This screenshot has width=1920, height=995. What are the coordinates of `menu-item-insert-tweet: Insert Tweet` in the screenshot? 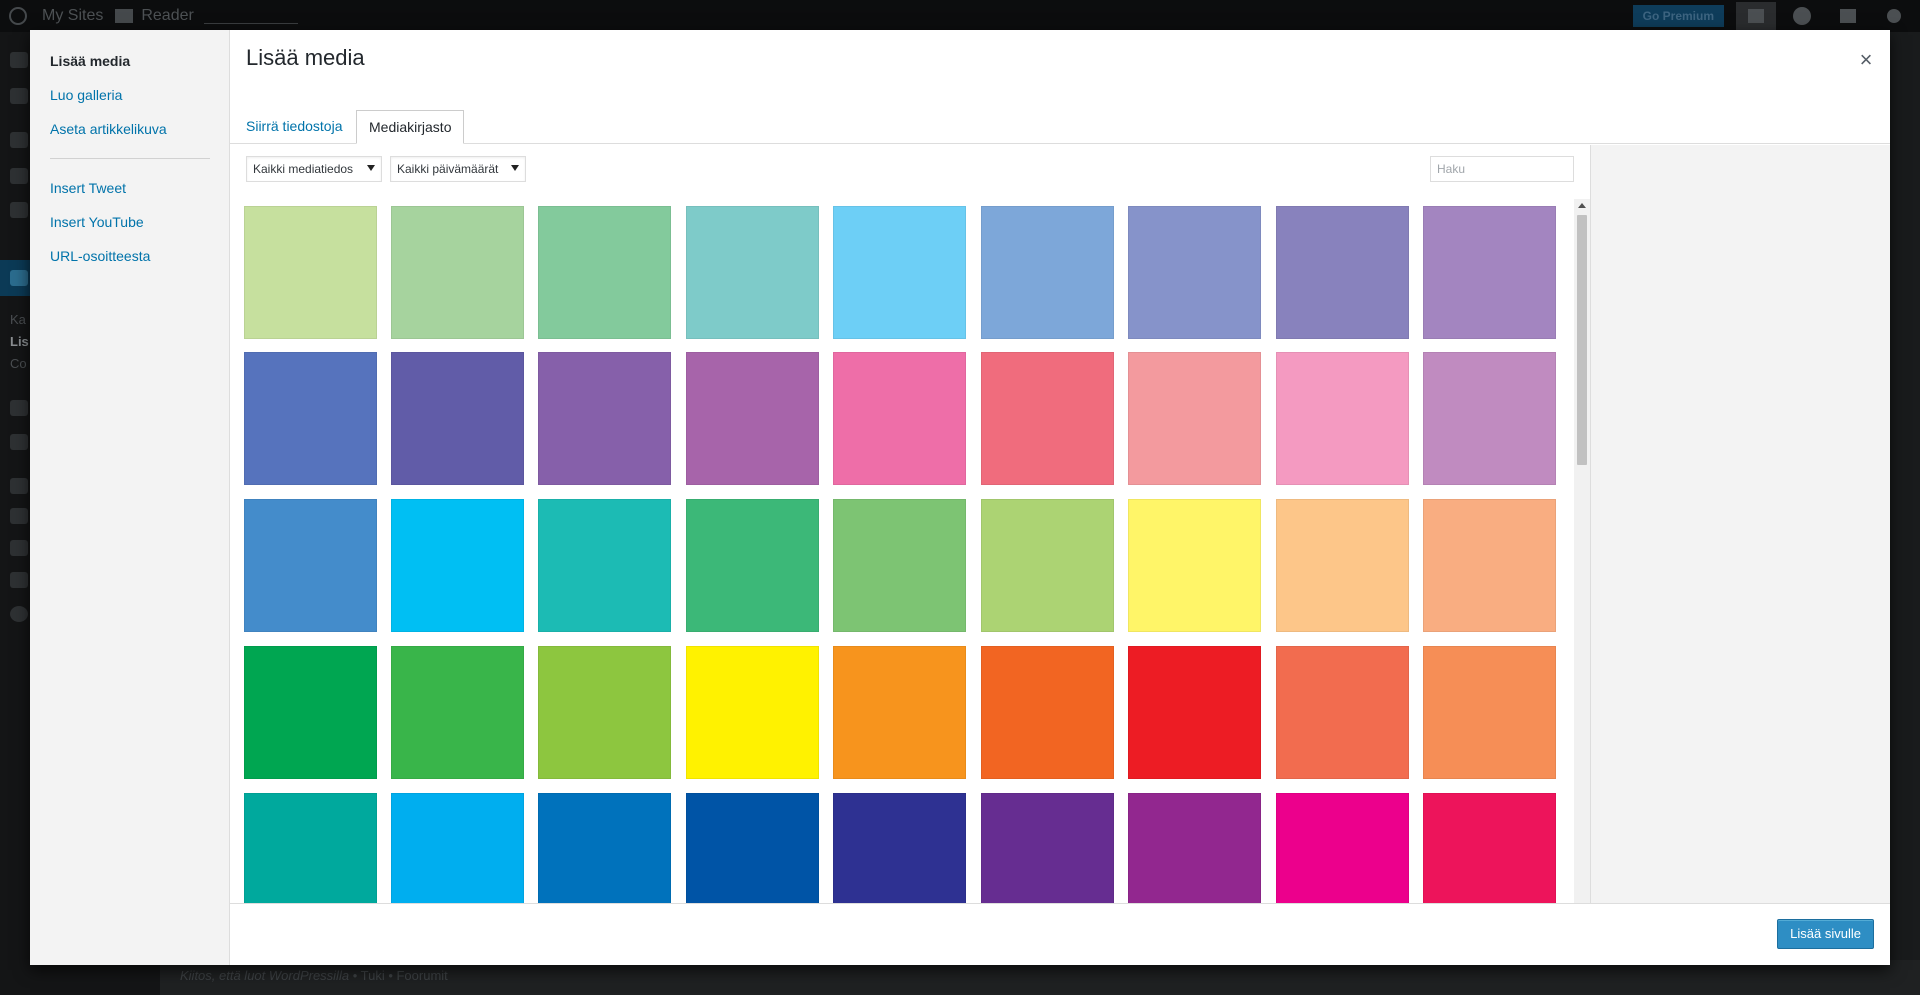 It's located at (129, 188).